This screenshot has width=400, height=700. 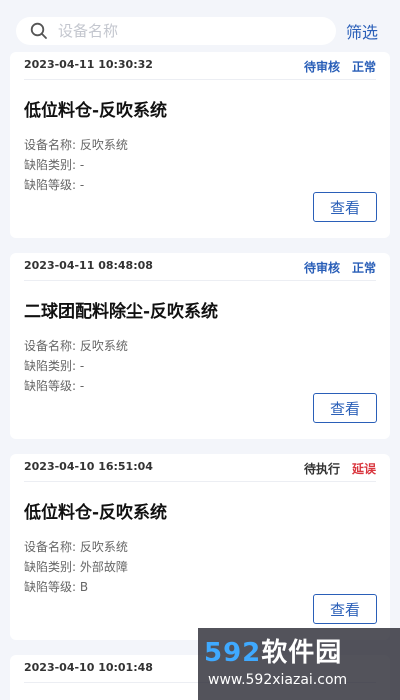 I want to click on card-timestamp: 2023-04-11 10:30:32, so click(x=88, y=64).